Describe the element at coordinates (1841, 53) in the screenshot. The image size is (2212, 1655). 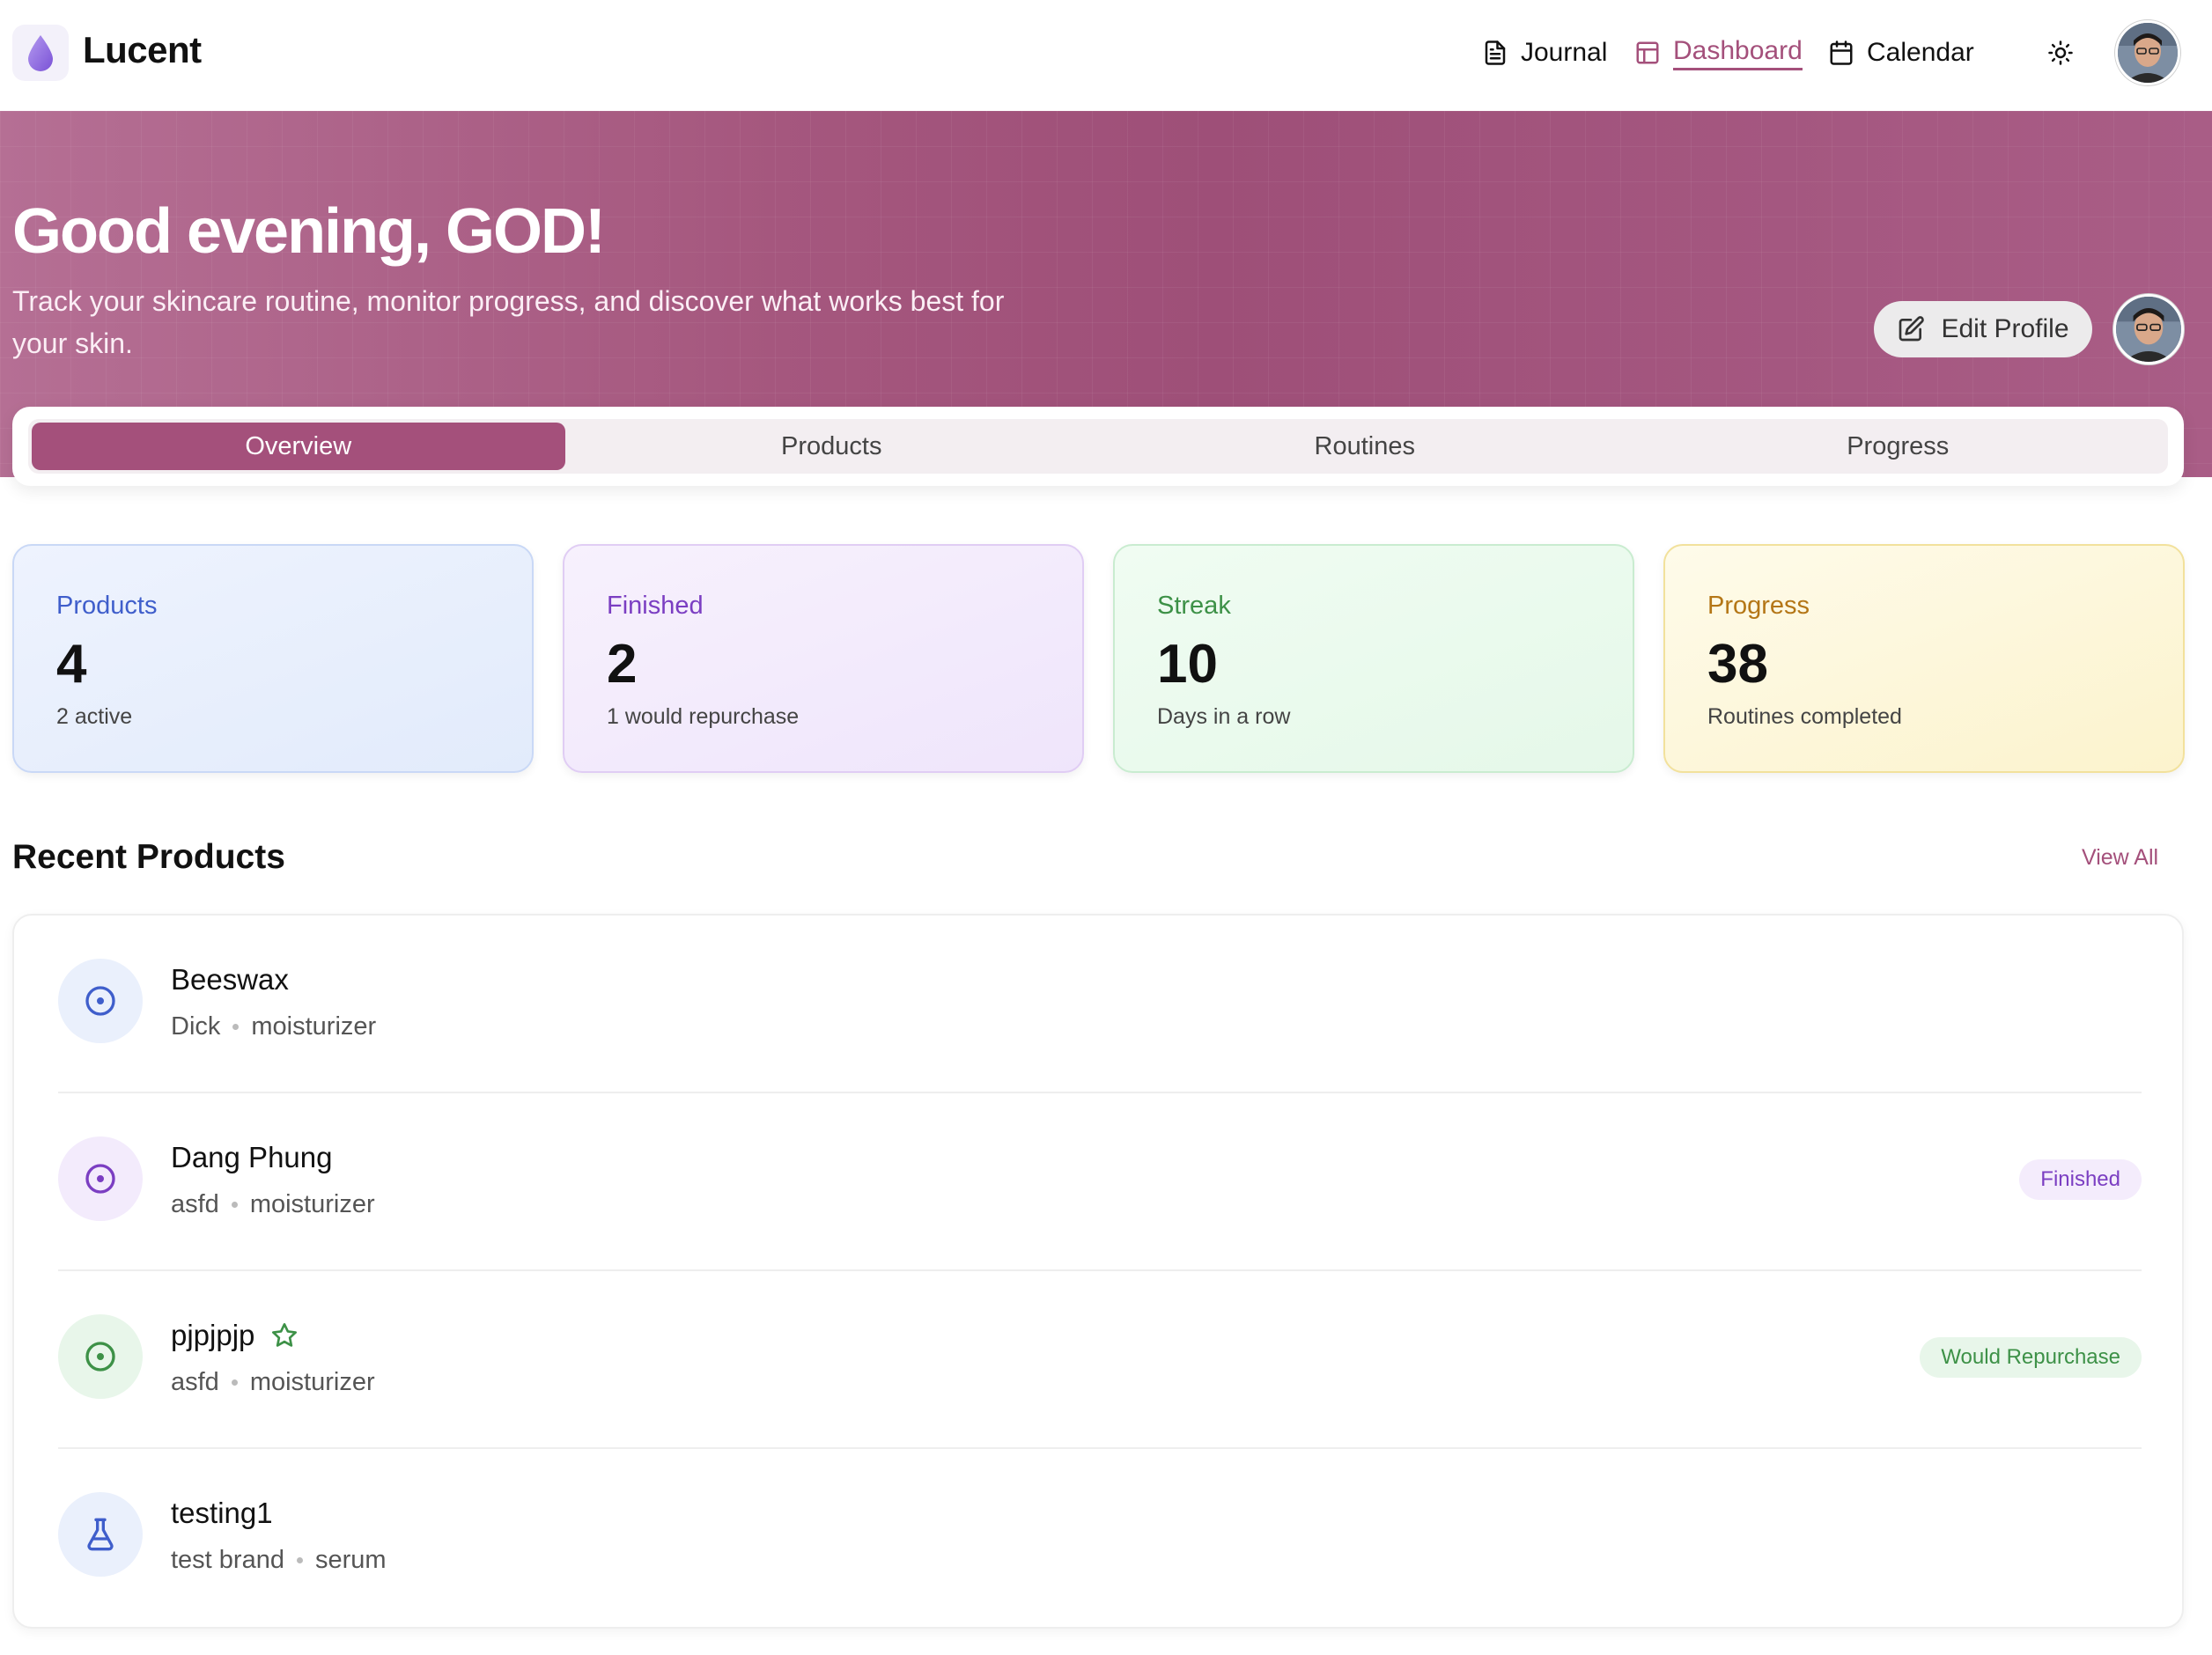
I see `calendar-icon` at that location.